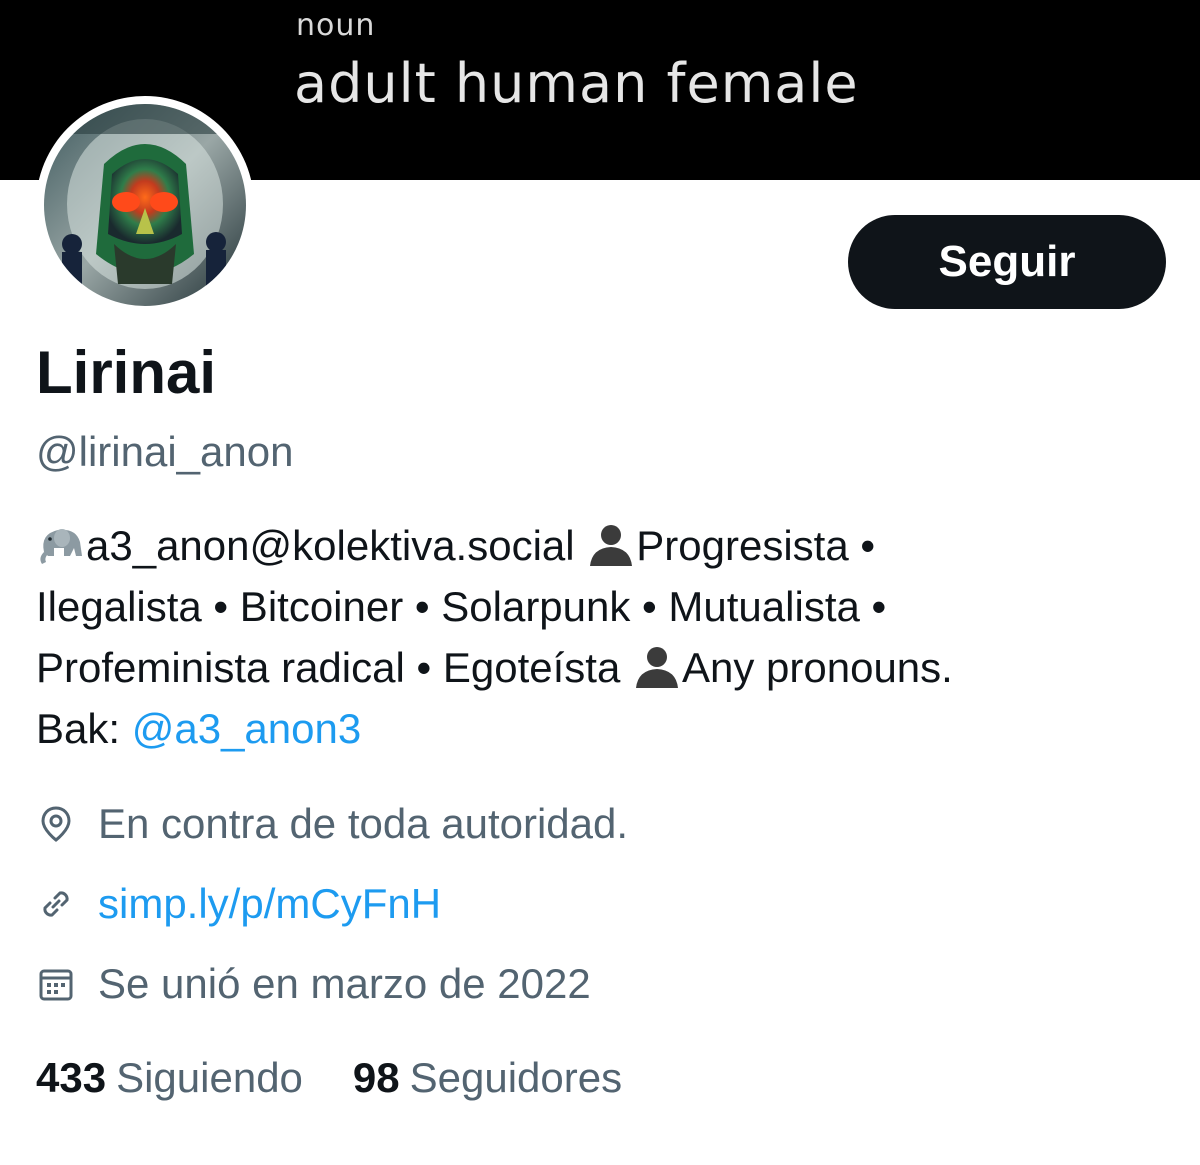 Image resolution: width=1200 pixels, height=1165 pixels. Describe the element at coordinates (334, 667) in the screenshot. I see `bio-profeminista: Profeminista radical • Egoteísta` at that location.